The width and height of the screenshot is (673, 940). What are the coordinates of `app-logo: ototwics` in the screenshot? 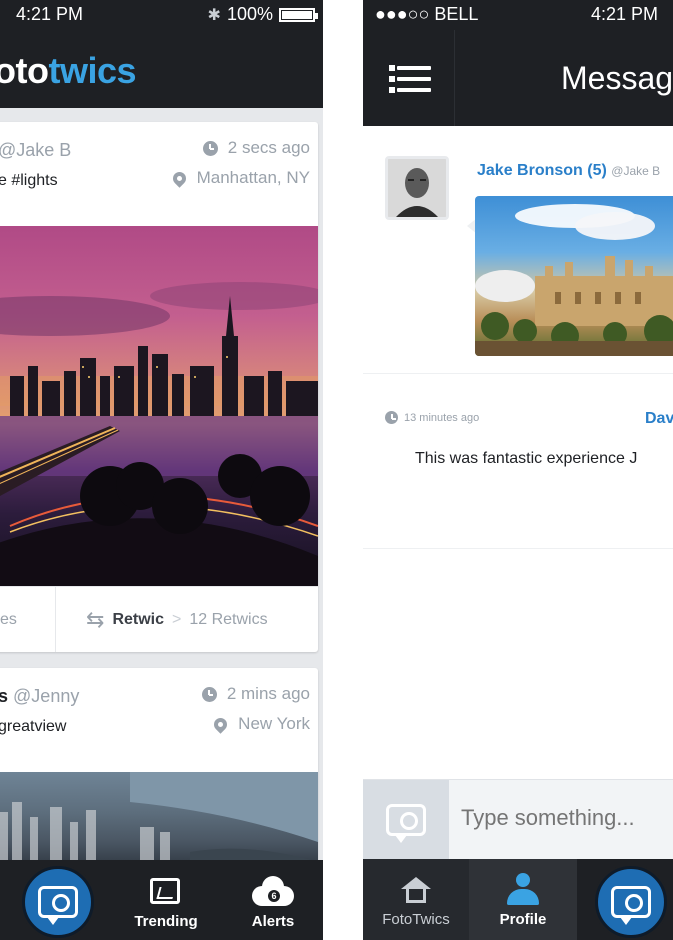 It's located at (68, 71).